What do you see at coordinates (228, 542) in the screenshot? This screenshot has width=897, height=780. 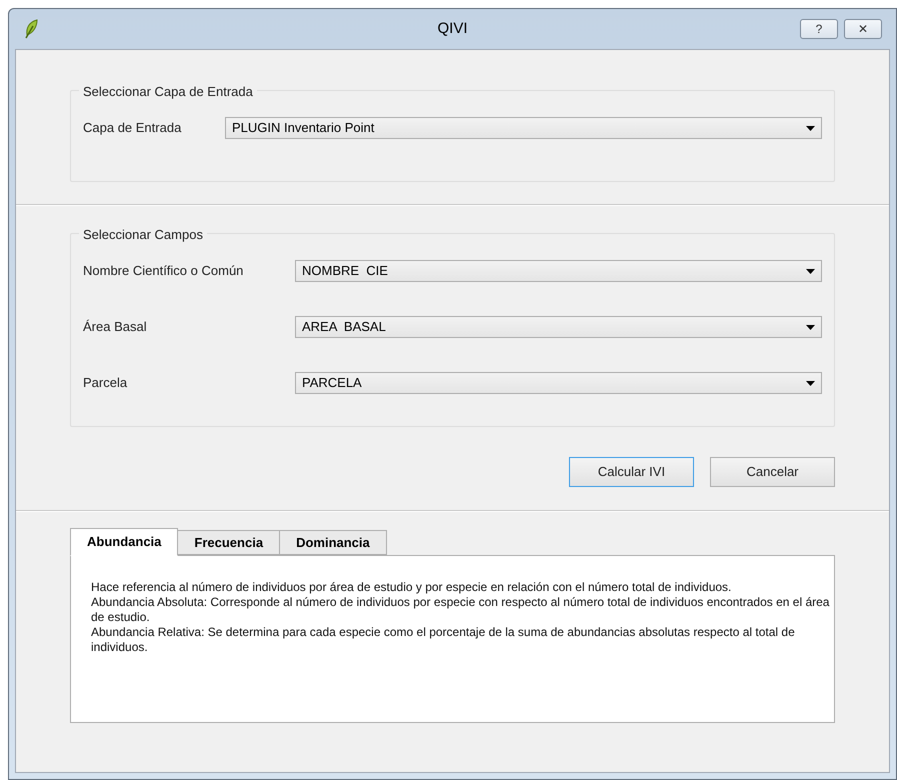 I see `tab: Frecuencia` at bounding box center [228, 542].